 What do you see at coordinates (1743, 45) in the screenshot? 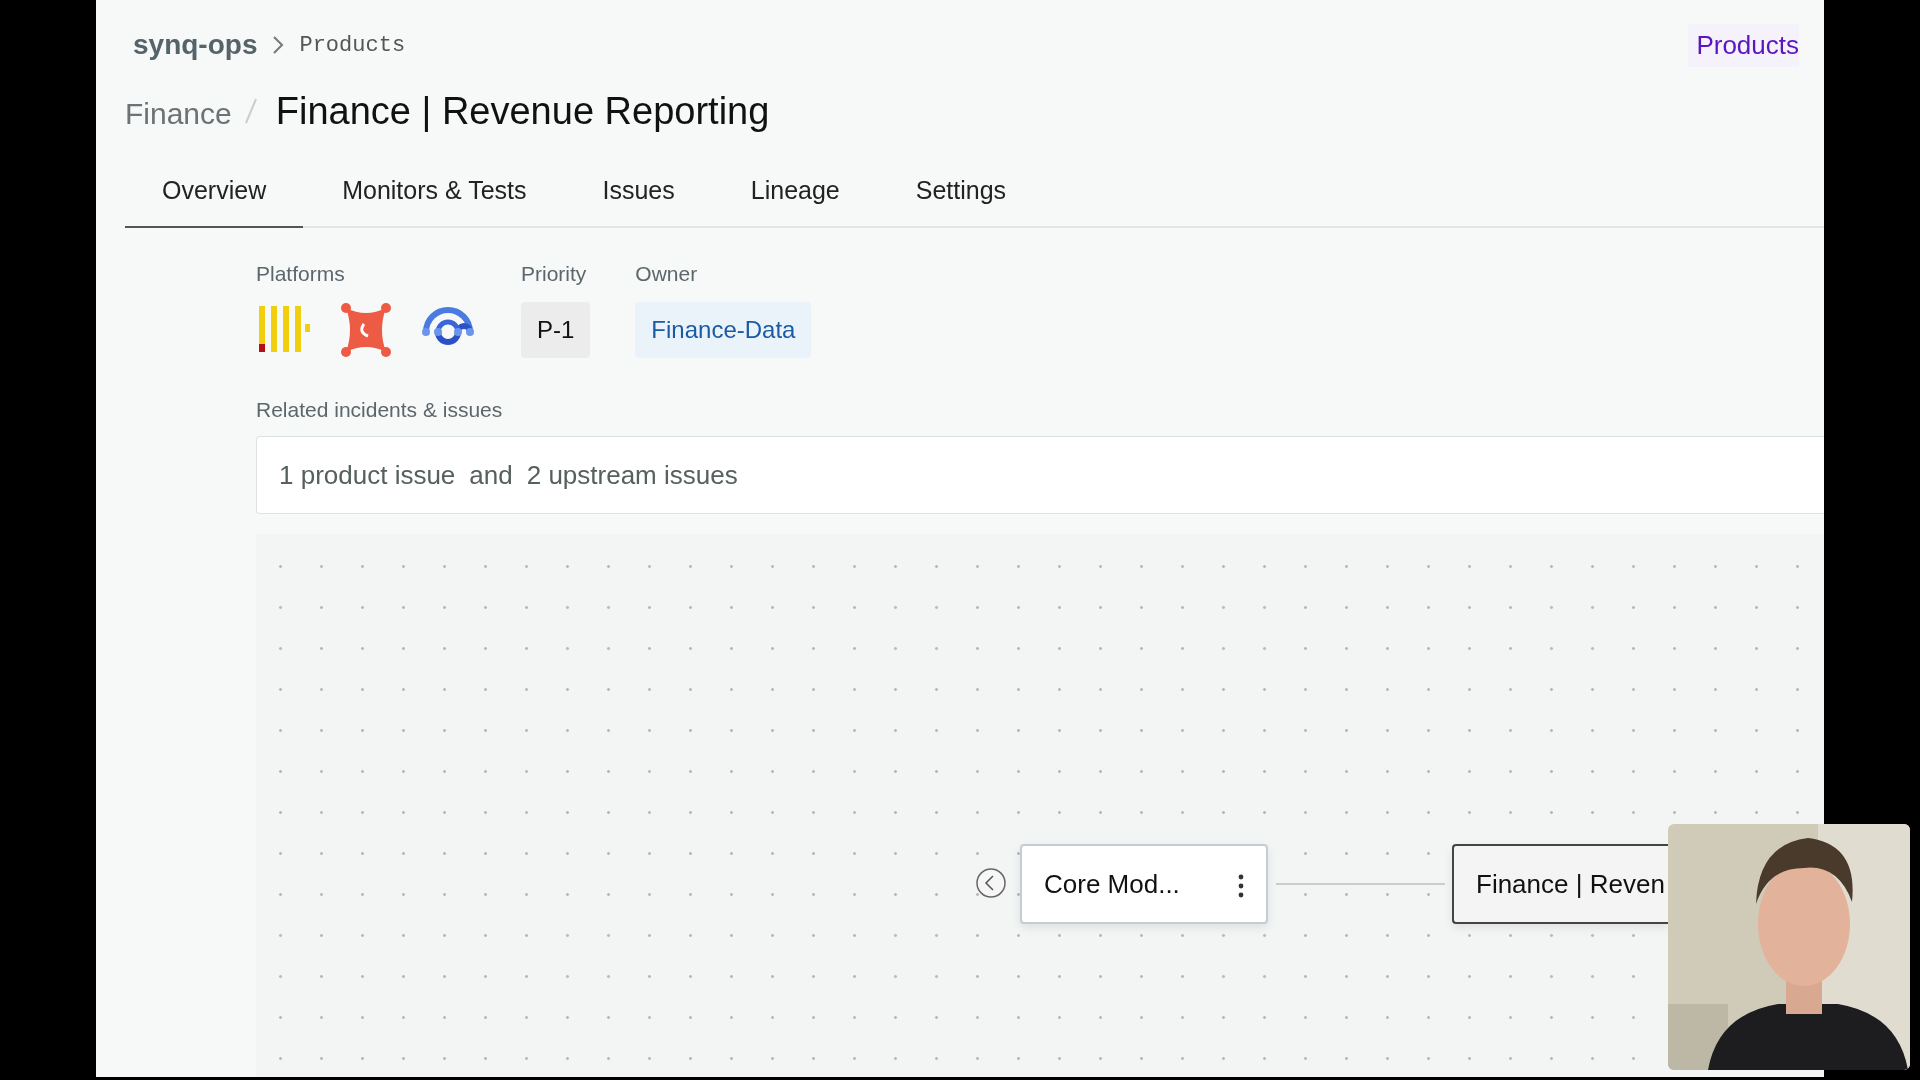
I see `products-link: Products` at bounding box center [1743, 45].